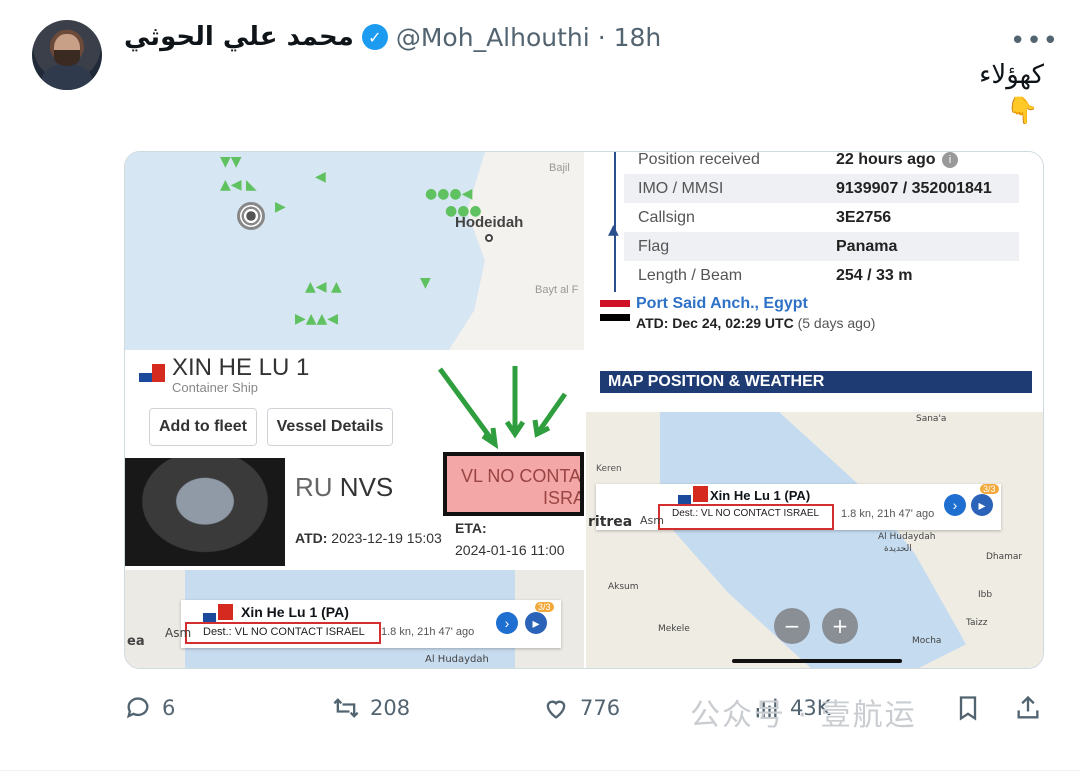 This screenshot has width=1080, height=771. Describe the element at coordinates (609, 469) in the screenshot. I see `map-label-keren: Keren` at that location.